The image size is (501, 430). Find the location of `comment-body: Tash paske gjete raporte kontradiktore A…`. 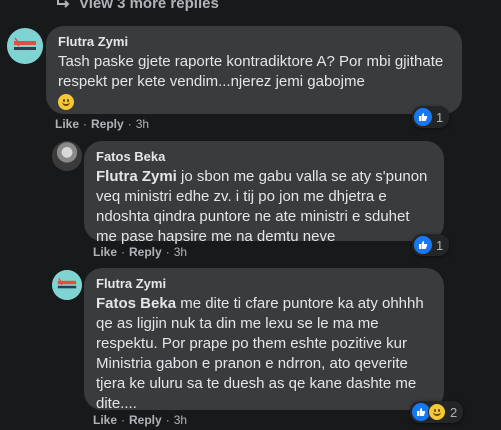

comment-body: Tash paske gjete raporte kontradiktore A… is located at coordinates (251, 71).